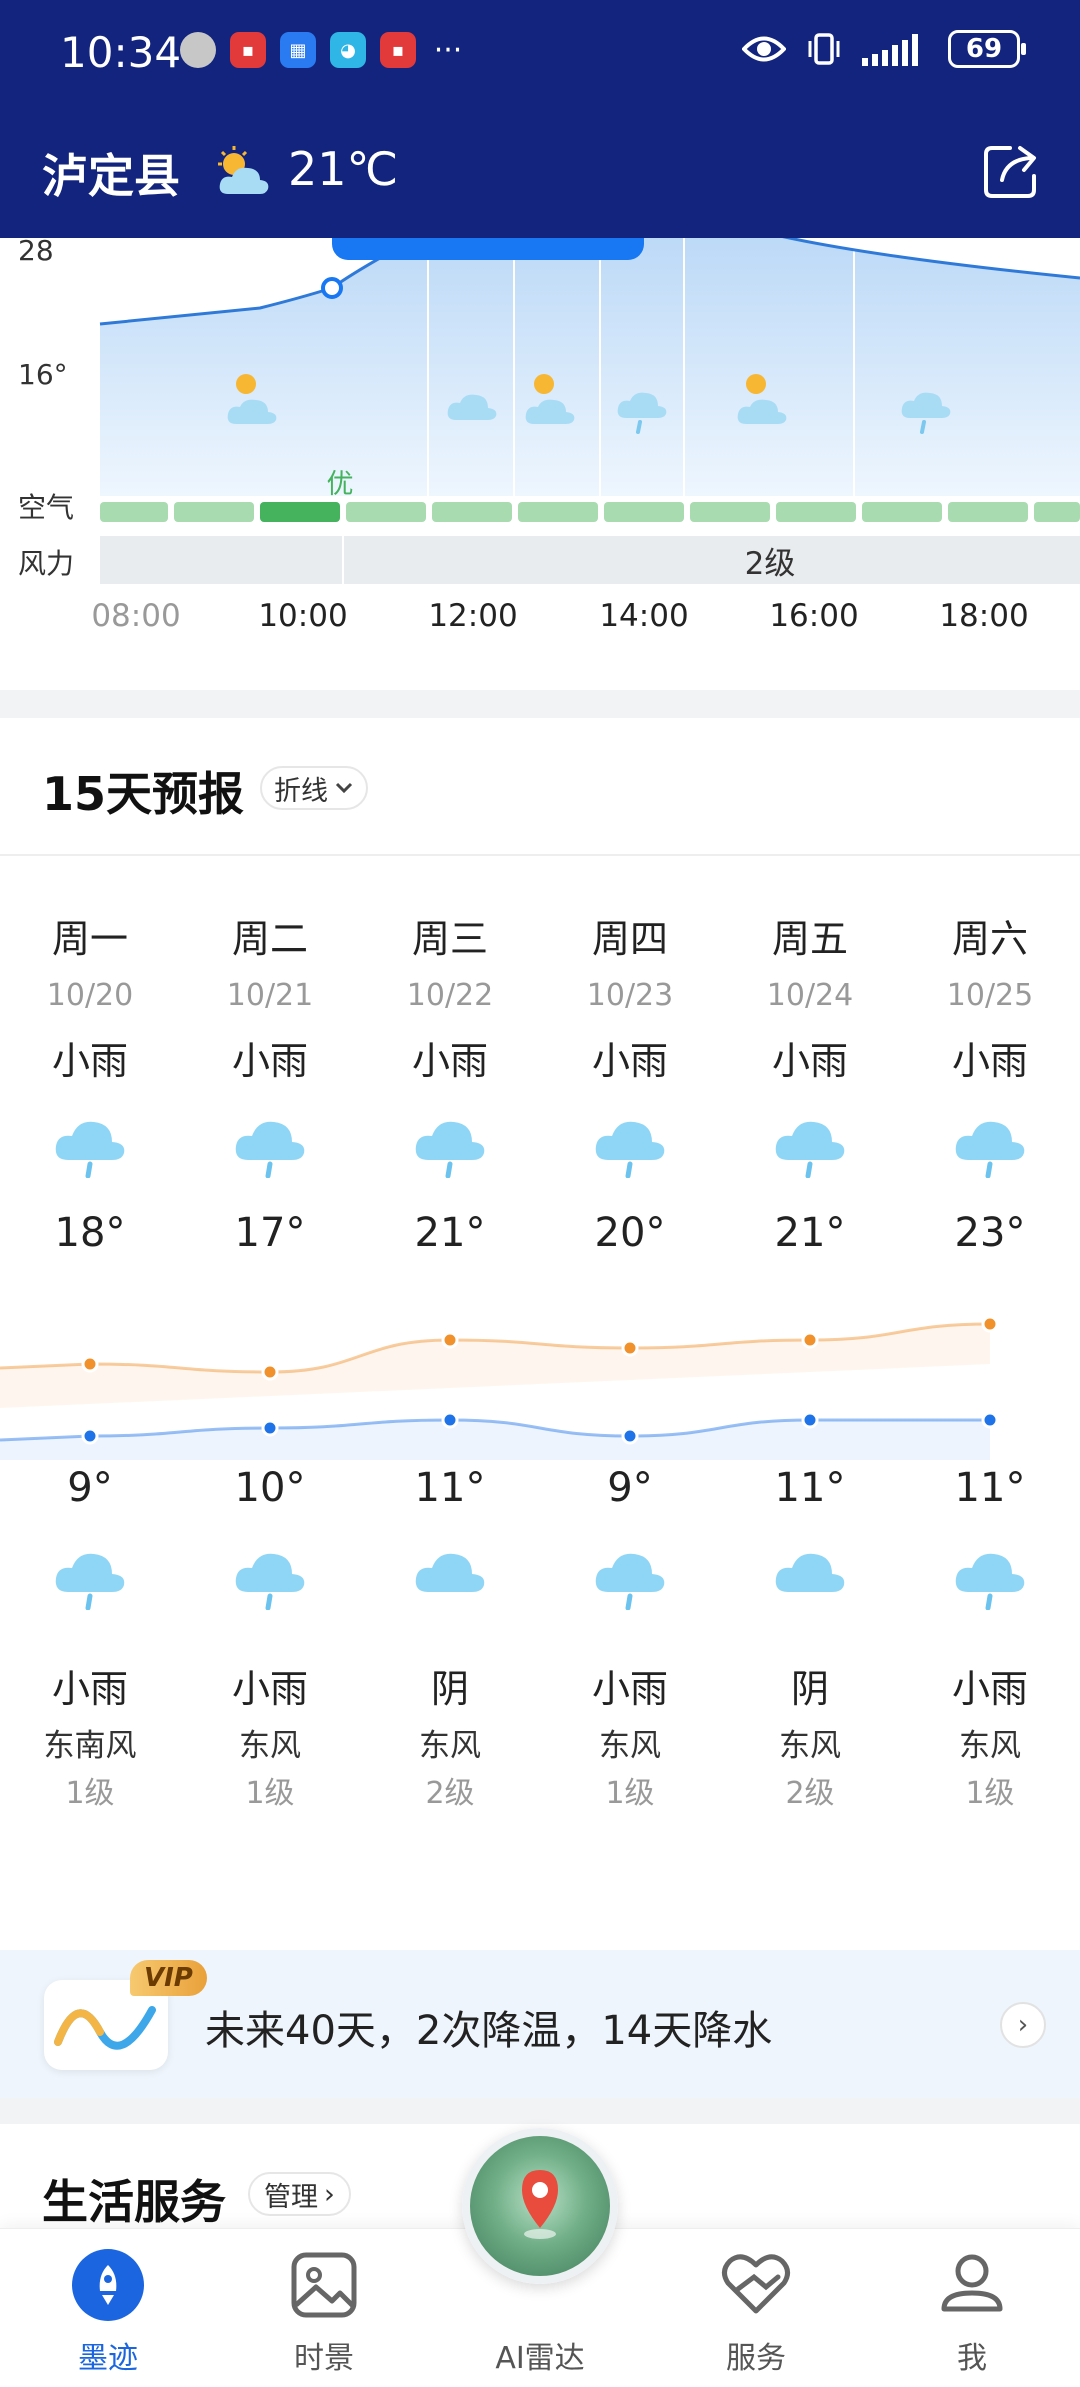 The width and height of the screenshot is (1080, 2387). I want to click on wind-direction: 东南风, so click(90, 1746).